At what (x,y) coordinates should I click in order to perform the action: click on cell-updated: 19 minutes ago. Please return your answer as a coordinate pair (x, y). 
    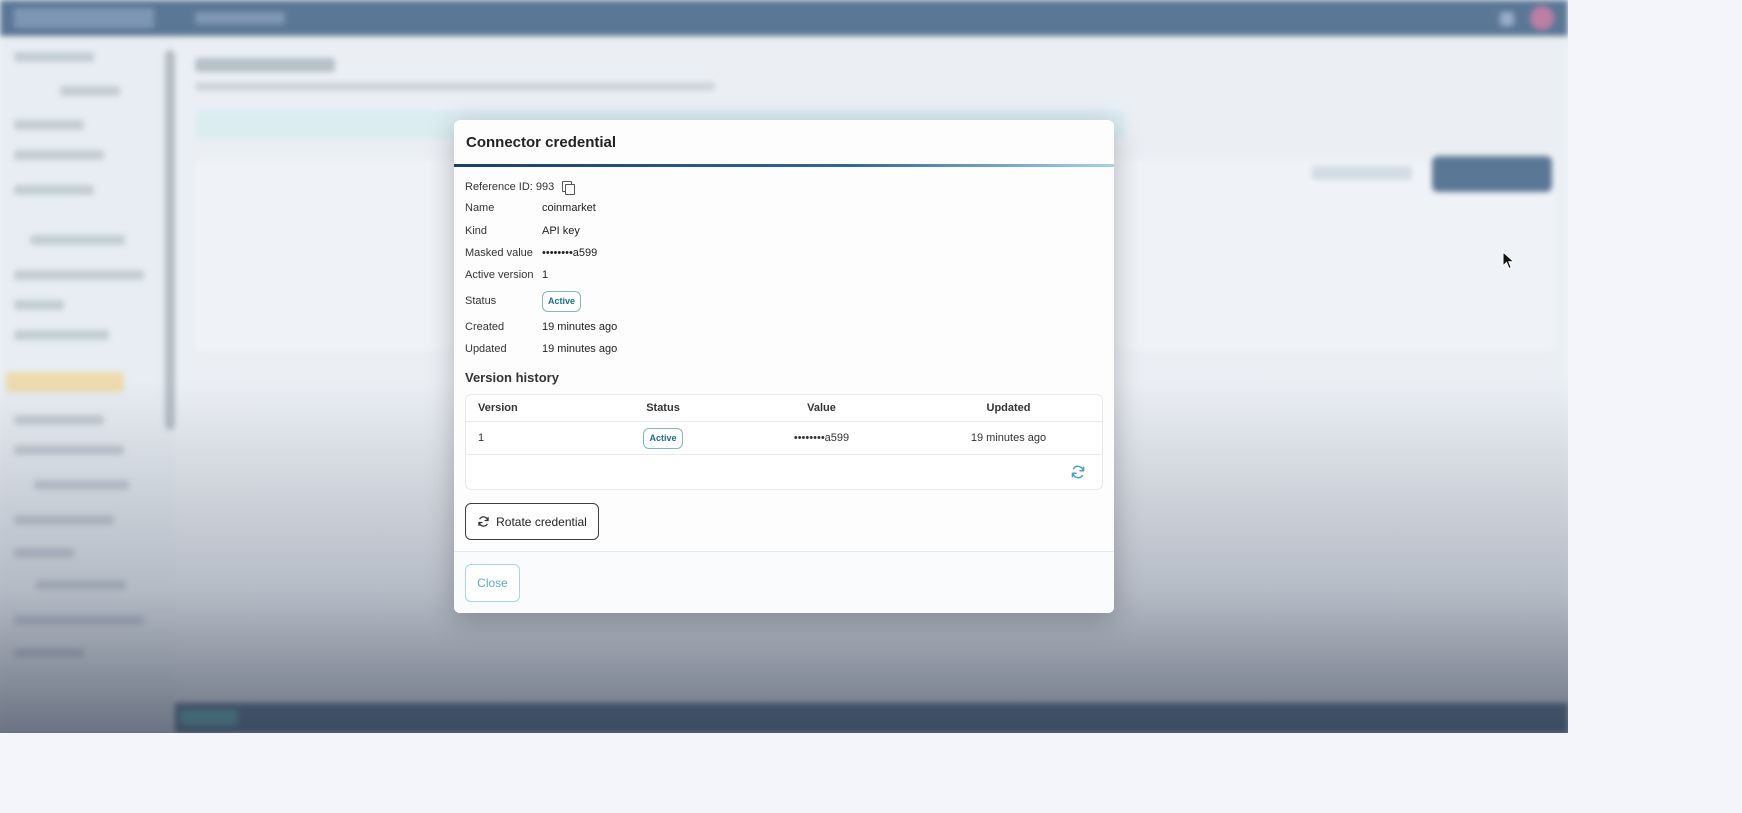
    Looking at the image, I should click on (1008, 438).